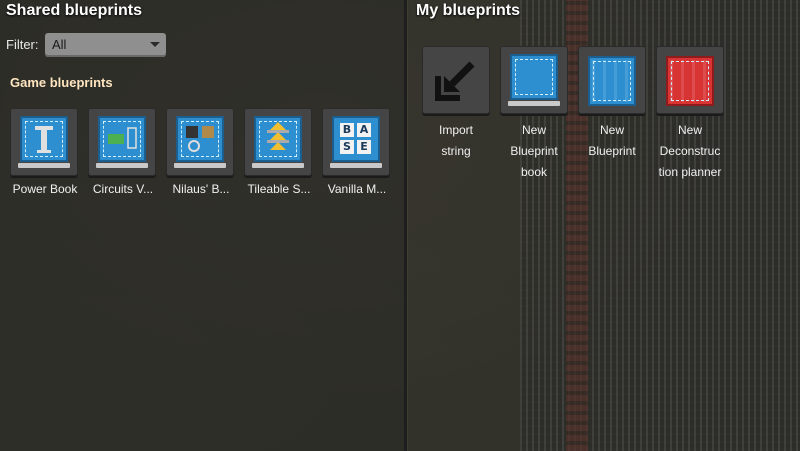 This screenshot has height=451, width=800. I want to click on letter-tile: A, so click(364, 130).